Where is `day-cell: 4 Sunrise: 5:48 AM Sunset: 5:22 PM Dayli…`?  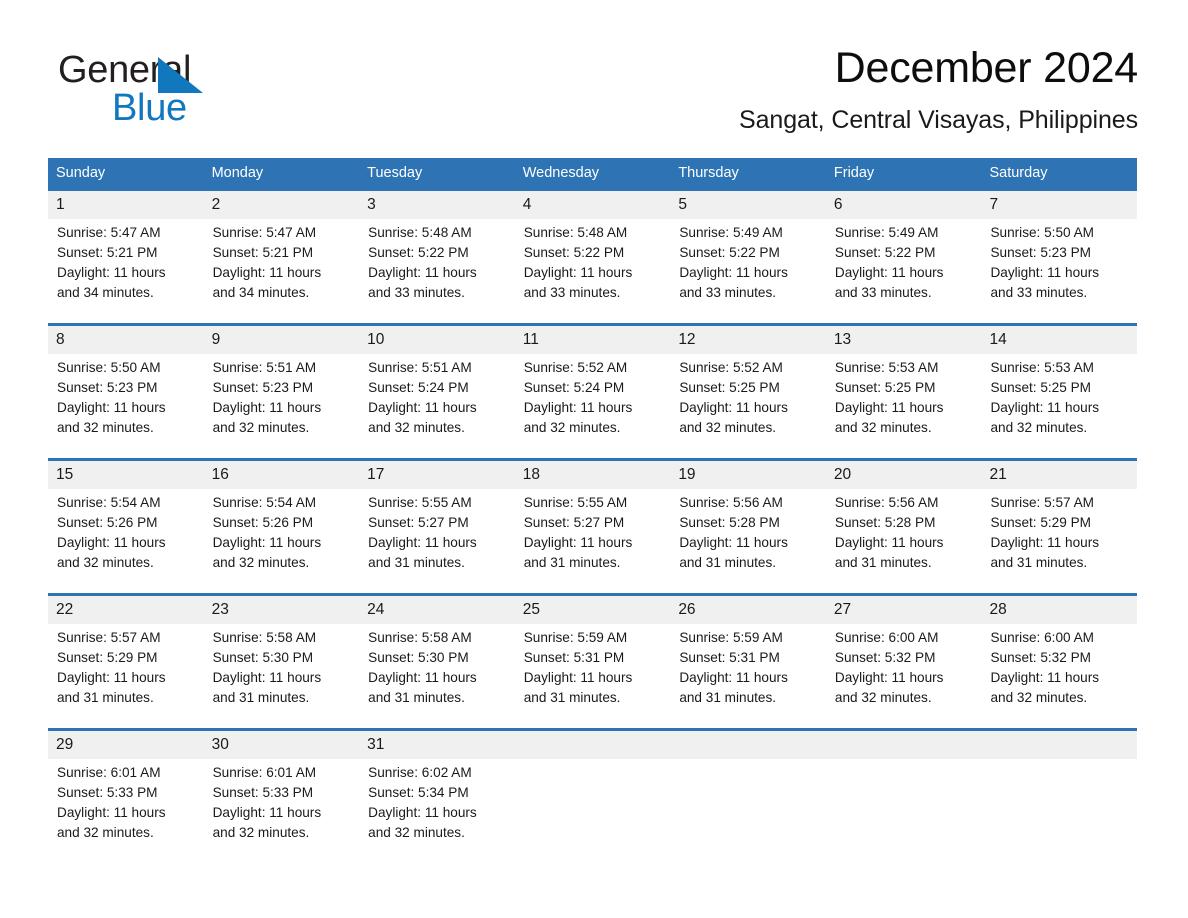
day-cell: 4 Sunrise: 5:48 AM Sunset: 5:22 PM Dayli… is located at coordinates (592, 257).